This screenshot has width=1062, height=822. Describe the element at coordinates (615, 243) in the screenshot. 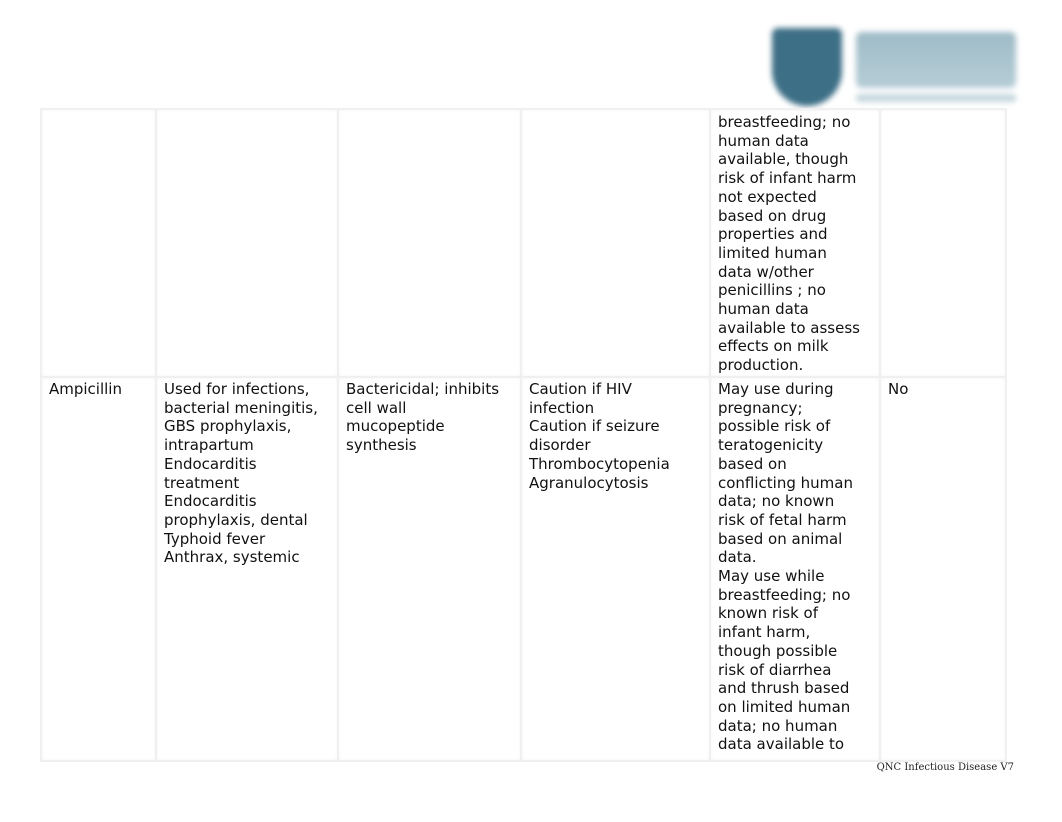

I see `cautions-cell` at that location.